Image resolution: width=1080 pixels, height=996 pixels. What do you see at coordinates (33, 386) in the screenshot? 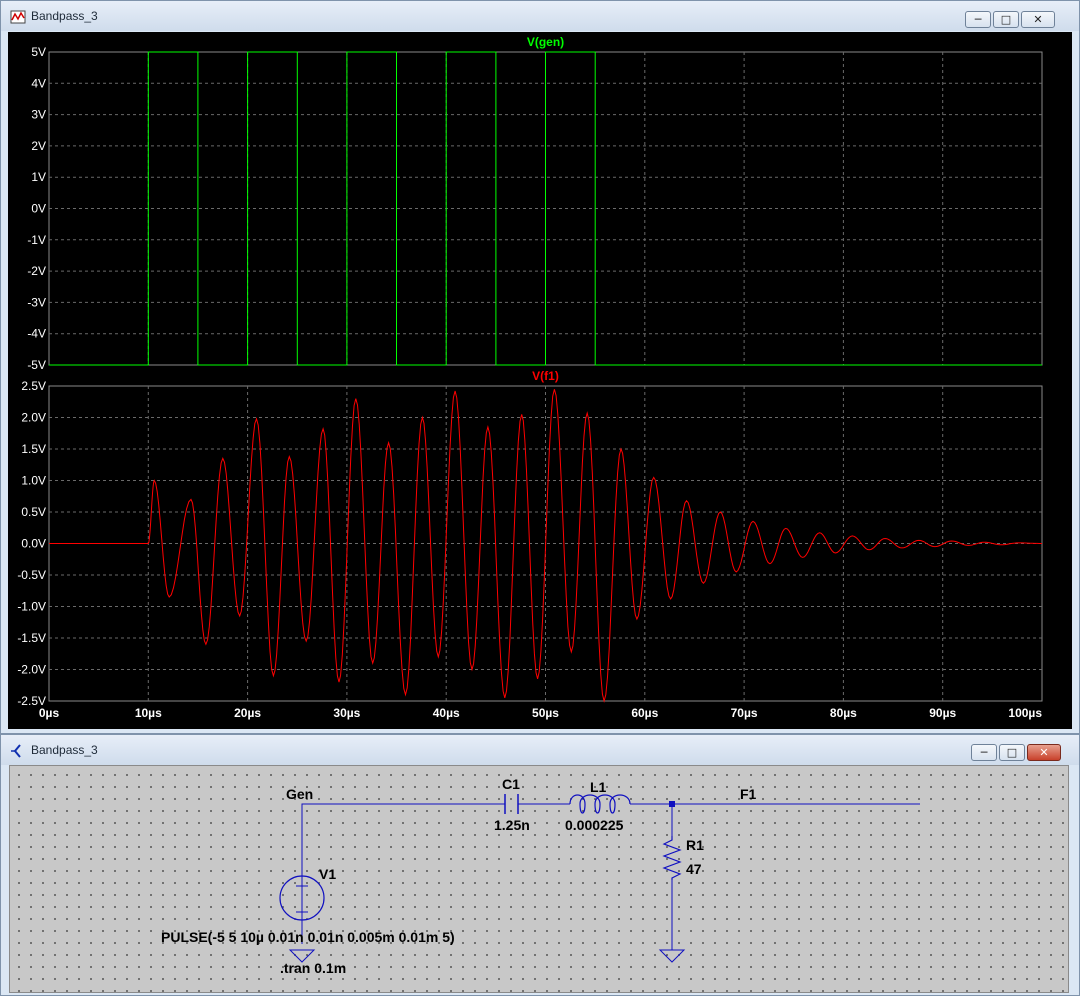
I see `chart2-y-tick-label: 2.5V` at bounding box center [33, 386].